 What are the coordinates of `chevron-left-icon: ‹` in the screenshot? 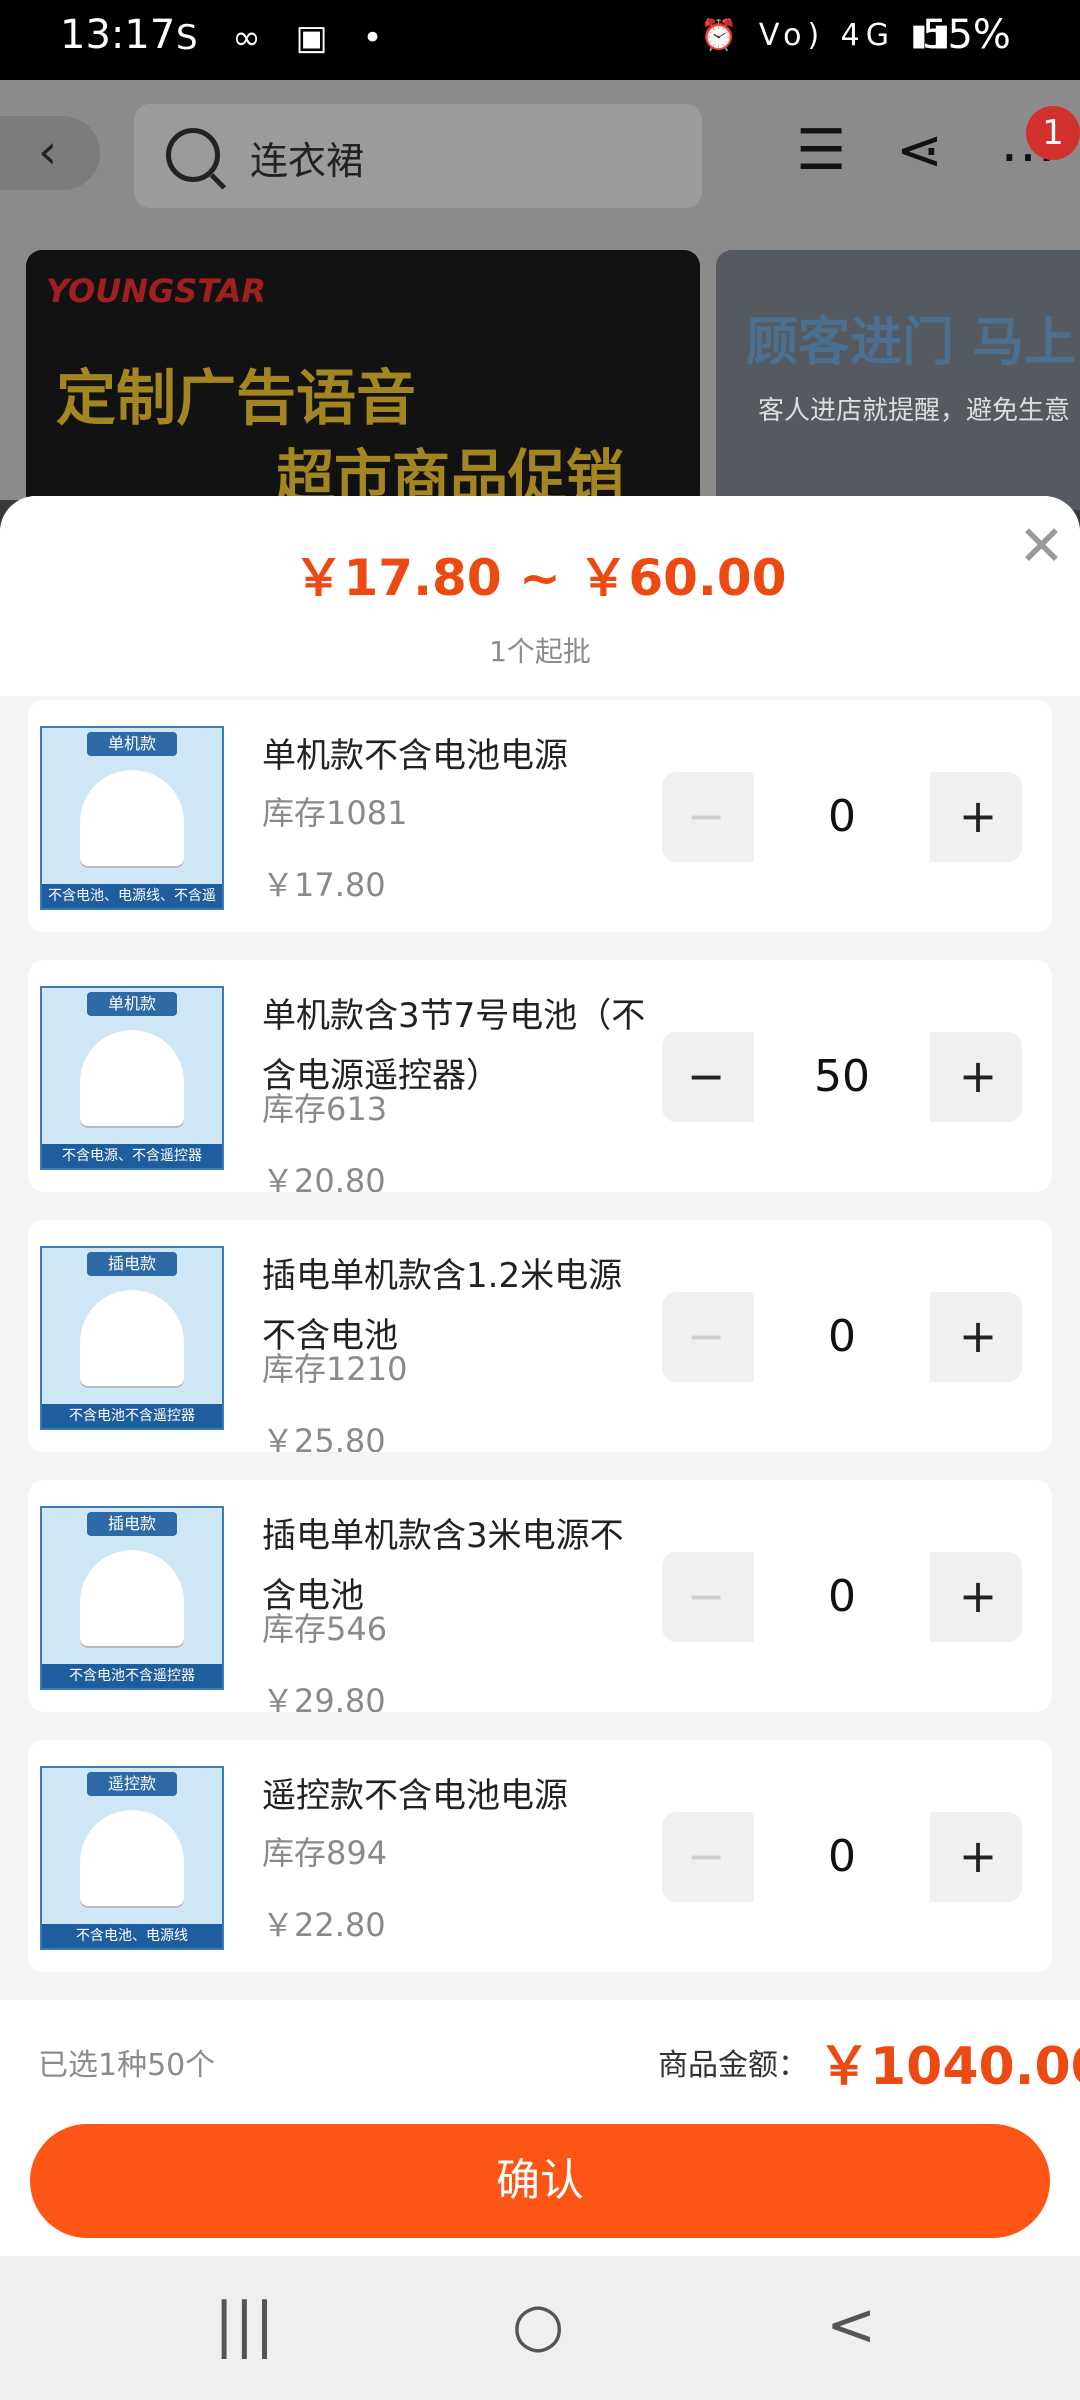 It's located at (48, 152).